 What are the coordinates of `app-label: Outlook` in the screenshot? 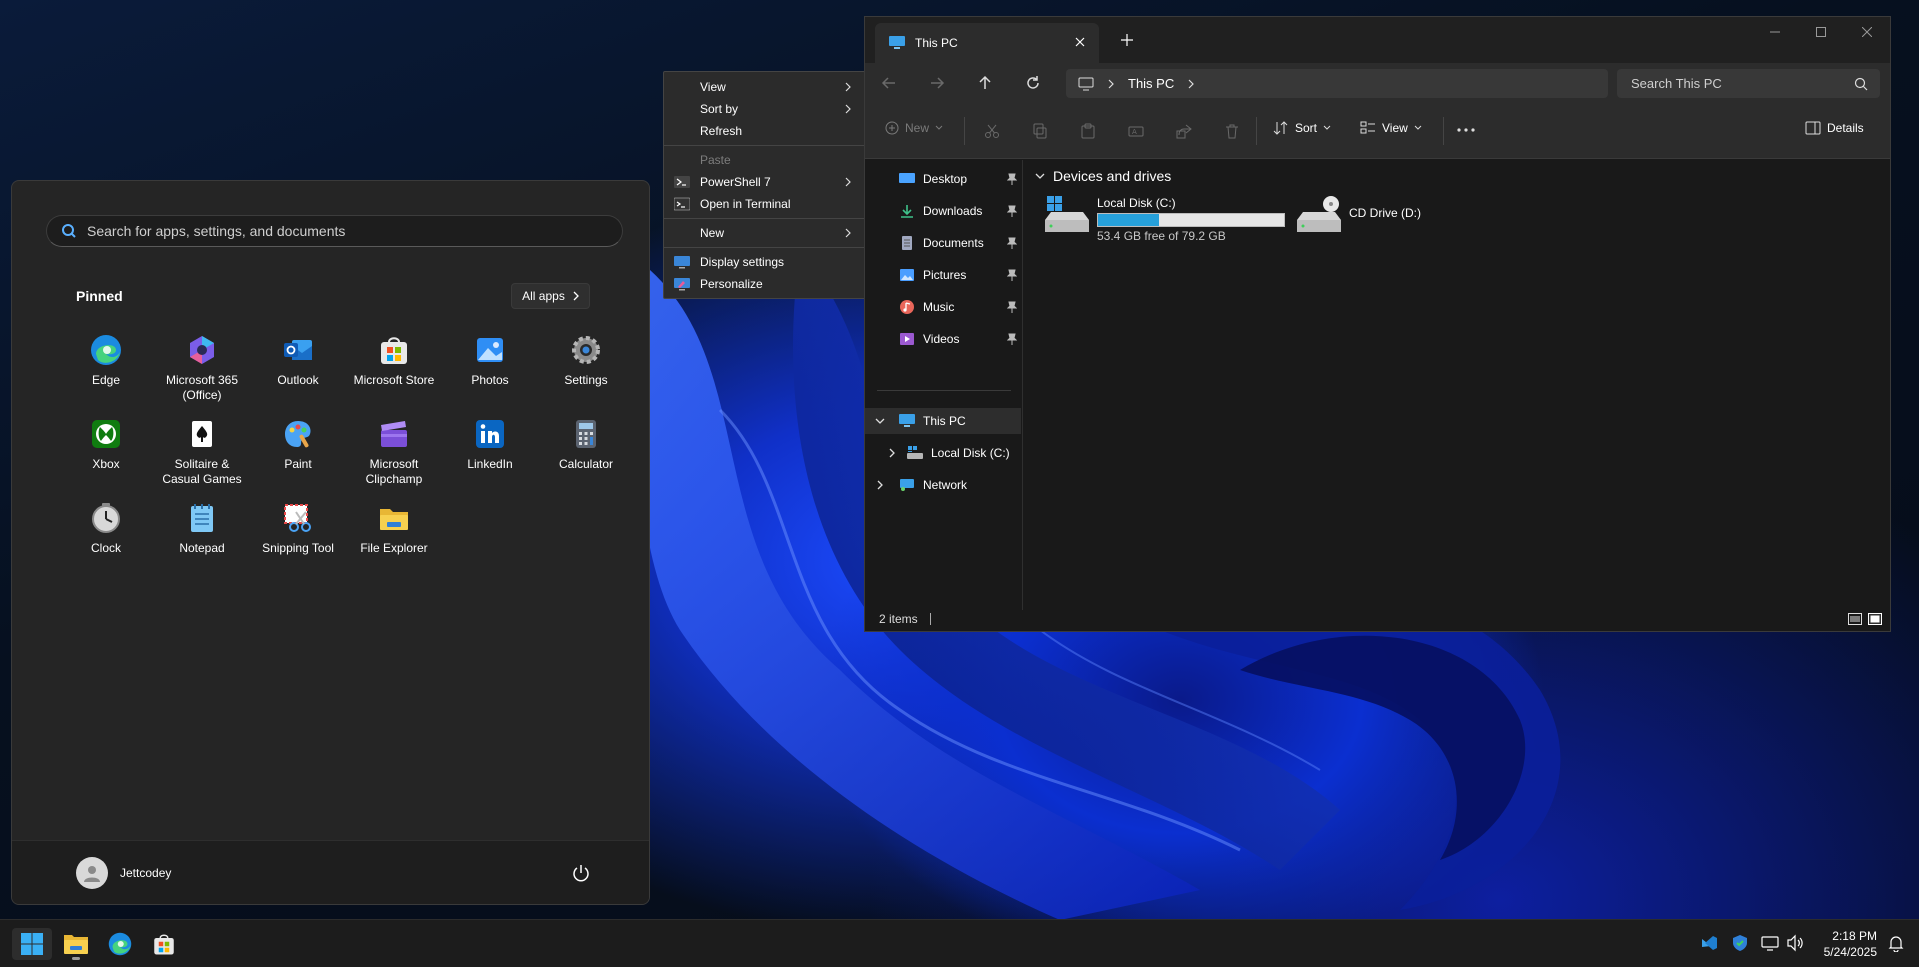 It's located at (298, 380).